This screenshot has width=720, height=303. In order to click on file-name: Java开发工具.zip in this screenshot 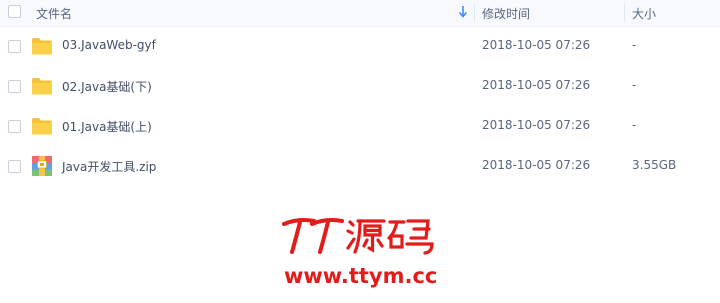, I will do `click(109, 166)`.